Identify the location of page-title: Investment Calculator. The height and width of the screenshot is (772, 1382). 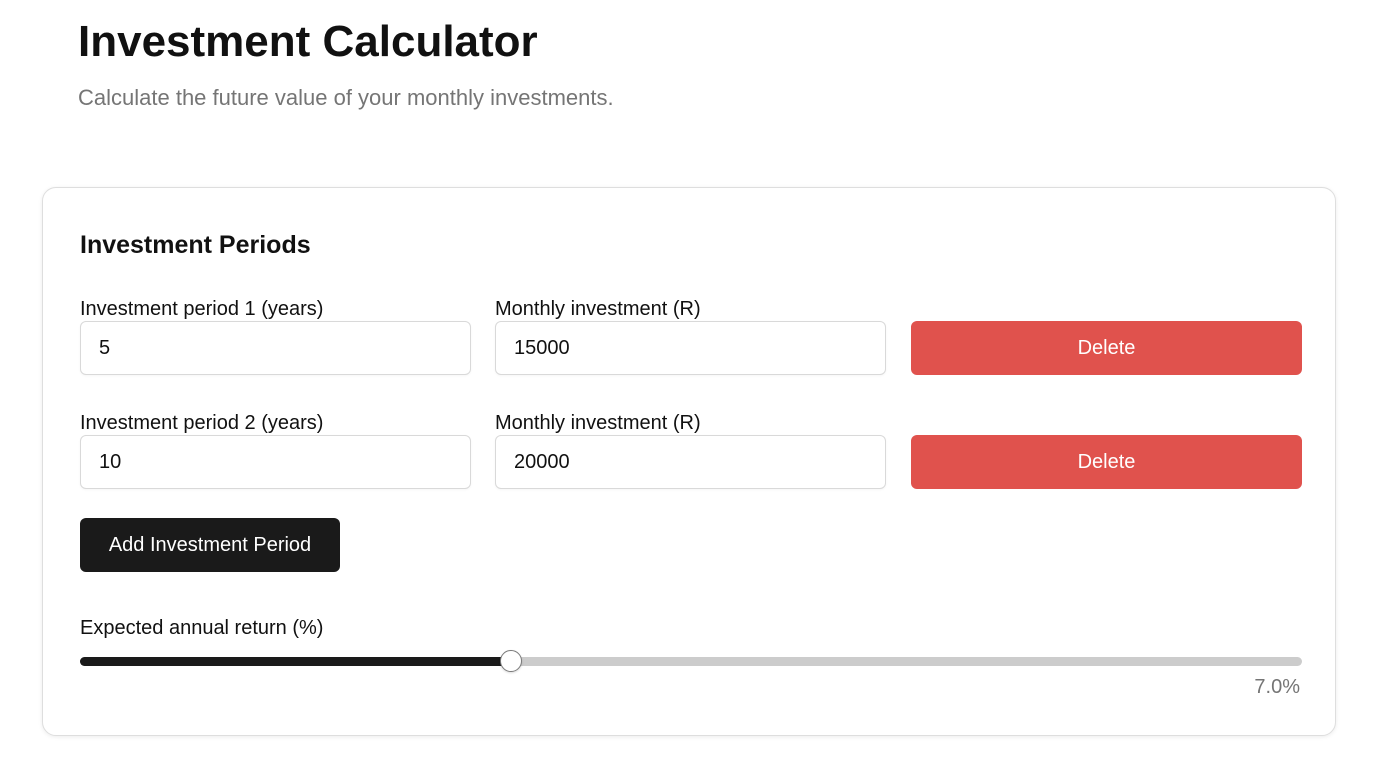
(308, 41).